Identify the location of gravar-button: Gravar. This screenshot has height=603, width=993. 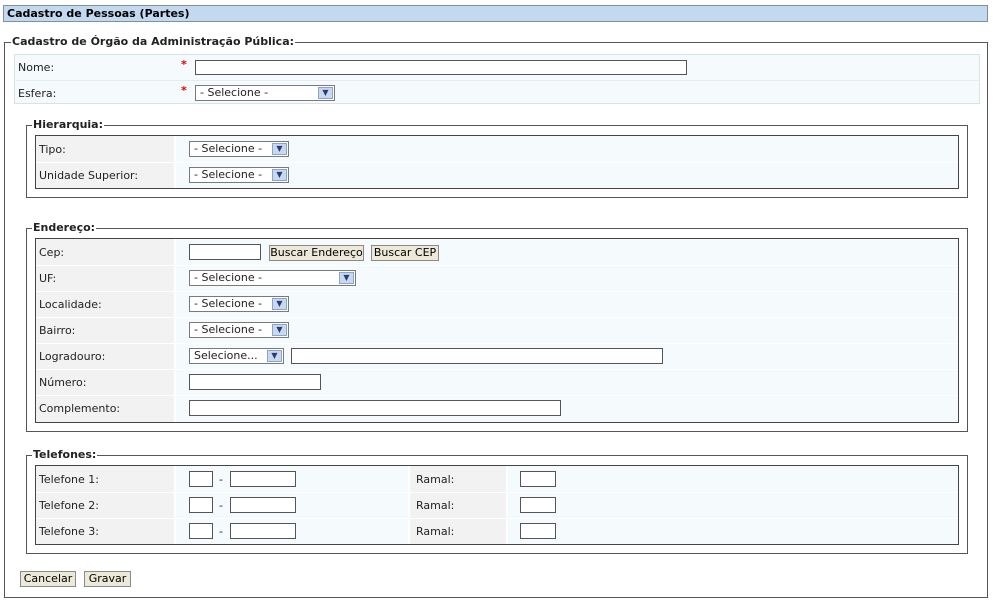
(107, 579).